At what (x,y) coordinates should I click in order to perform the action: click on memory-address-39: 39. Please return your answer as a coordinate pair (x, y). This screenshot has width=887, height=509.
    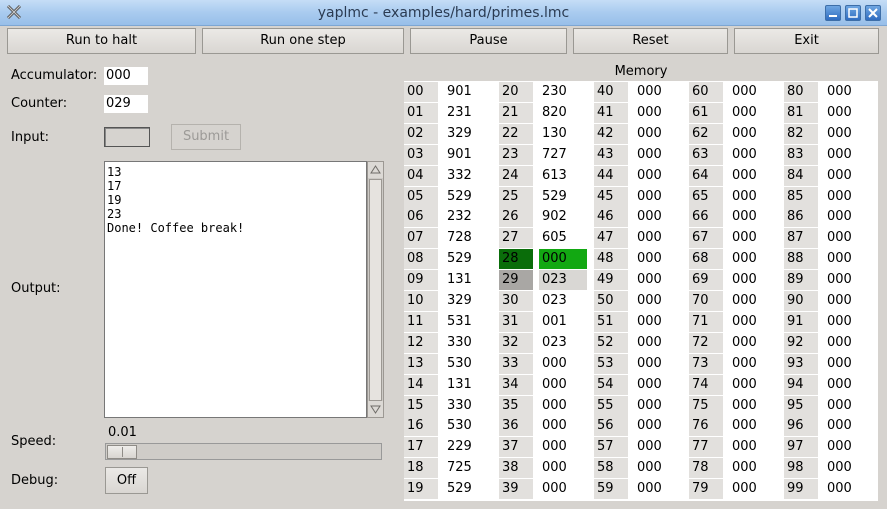
    Looking at the image, I should click on (516, 489).